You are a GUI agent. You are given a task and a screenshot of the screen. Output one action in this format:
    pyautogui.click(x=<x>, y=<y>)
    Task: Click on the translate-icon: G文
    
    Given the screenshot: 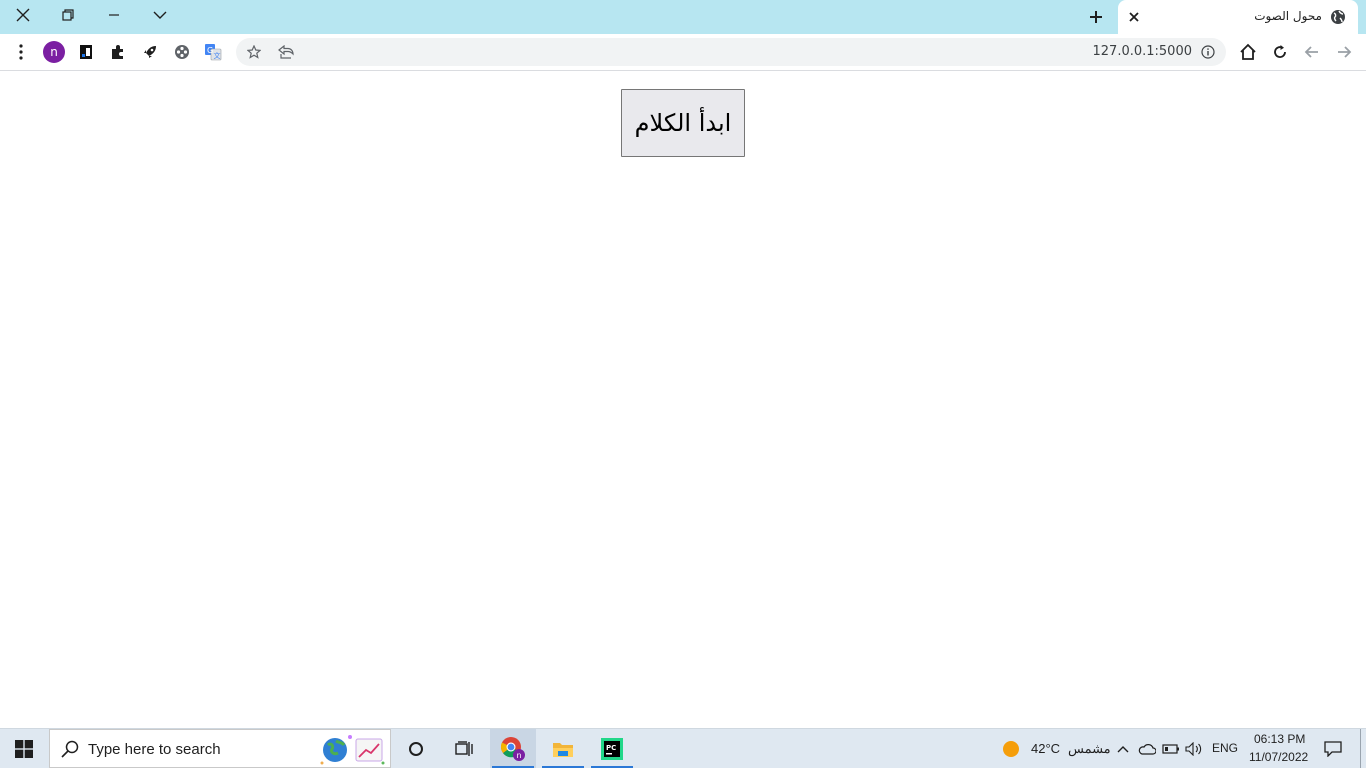 What is the action you would take?
    pyautogui.click(x=213, y=52)
    